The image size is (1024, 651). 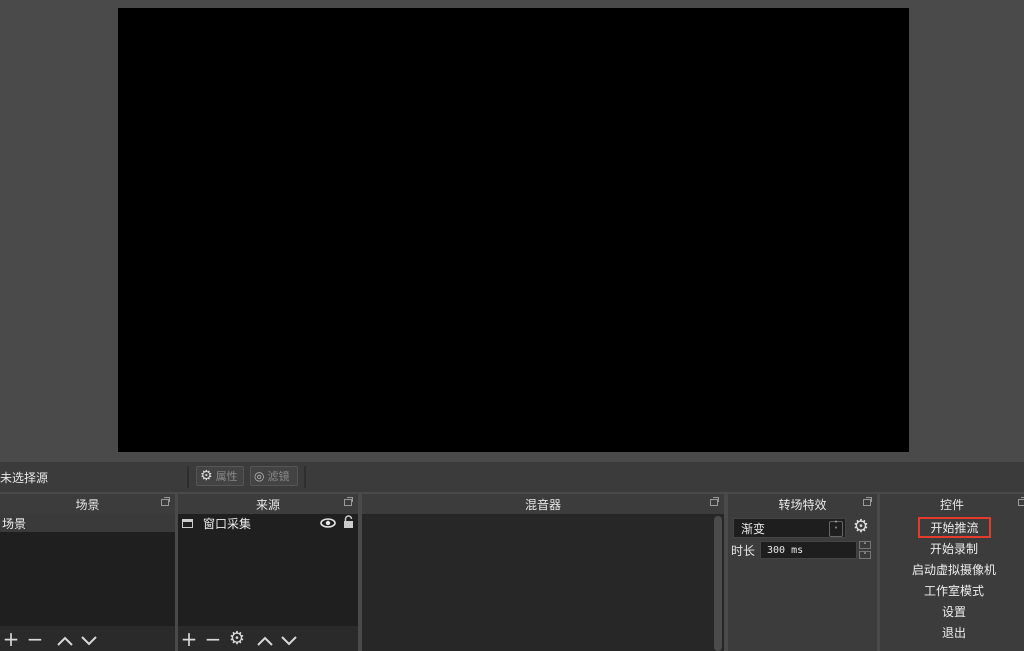 I want to click on button-label: 退出, so click(x=953, y=633).